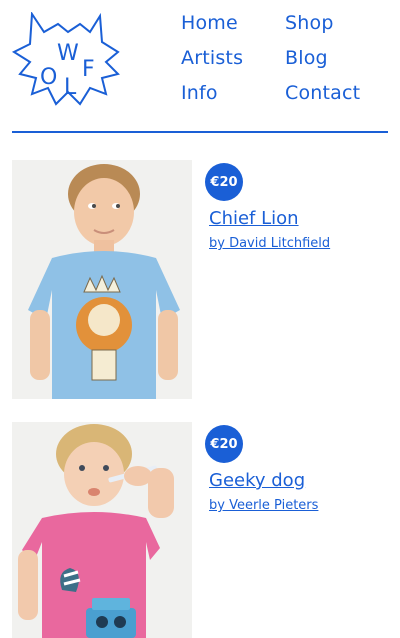 Image resolution: width=400 pixels, height=638 pixels. I want to click on nav-info-link: Info, so click(199, 93).